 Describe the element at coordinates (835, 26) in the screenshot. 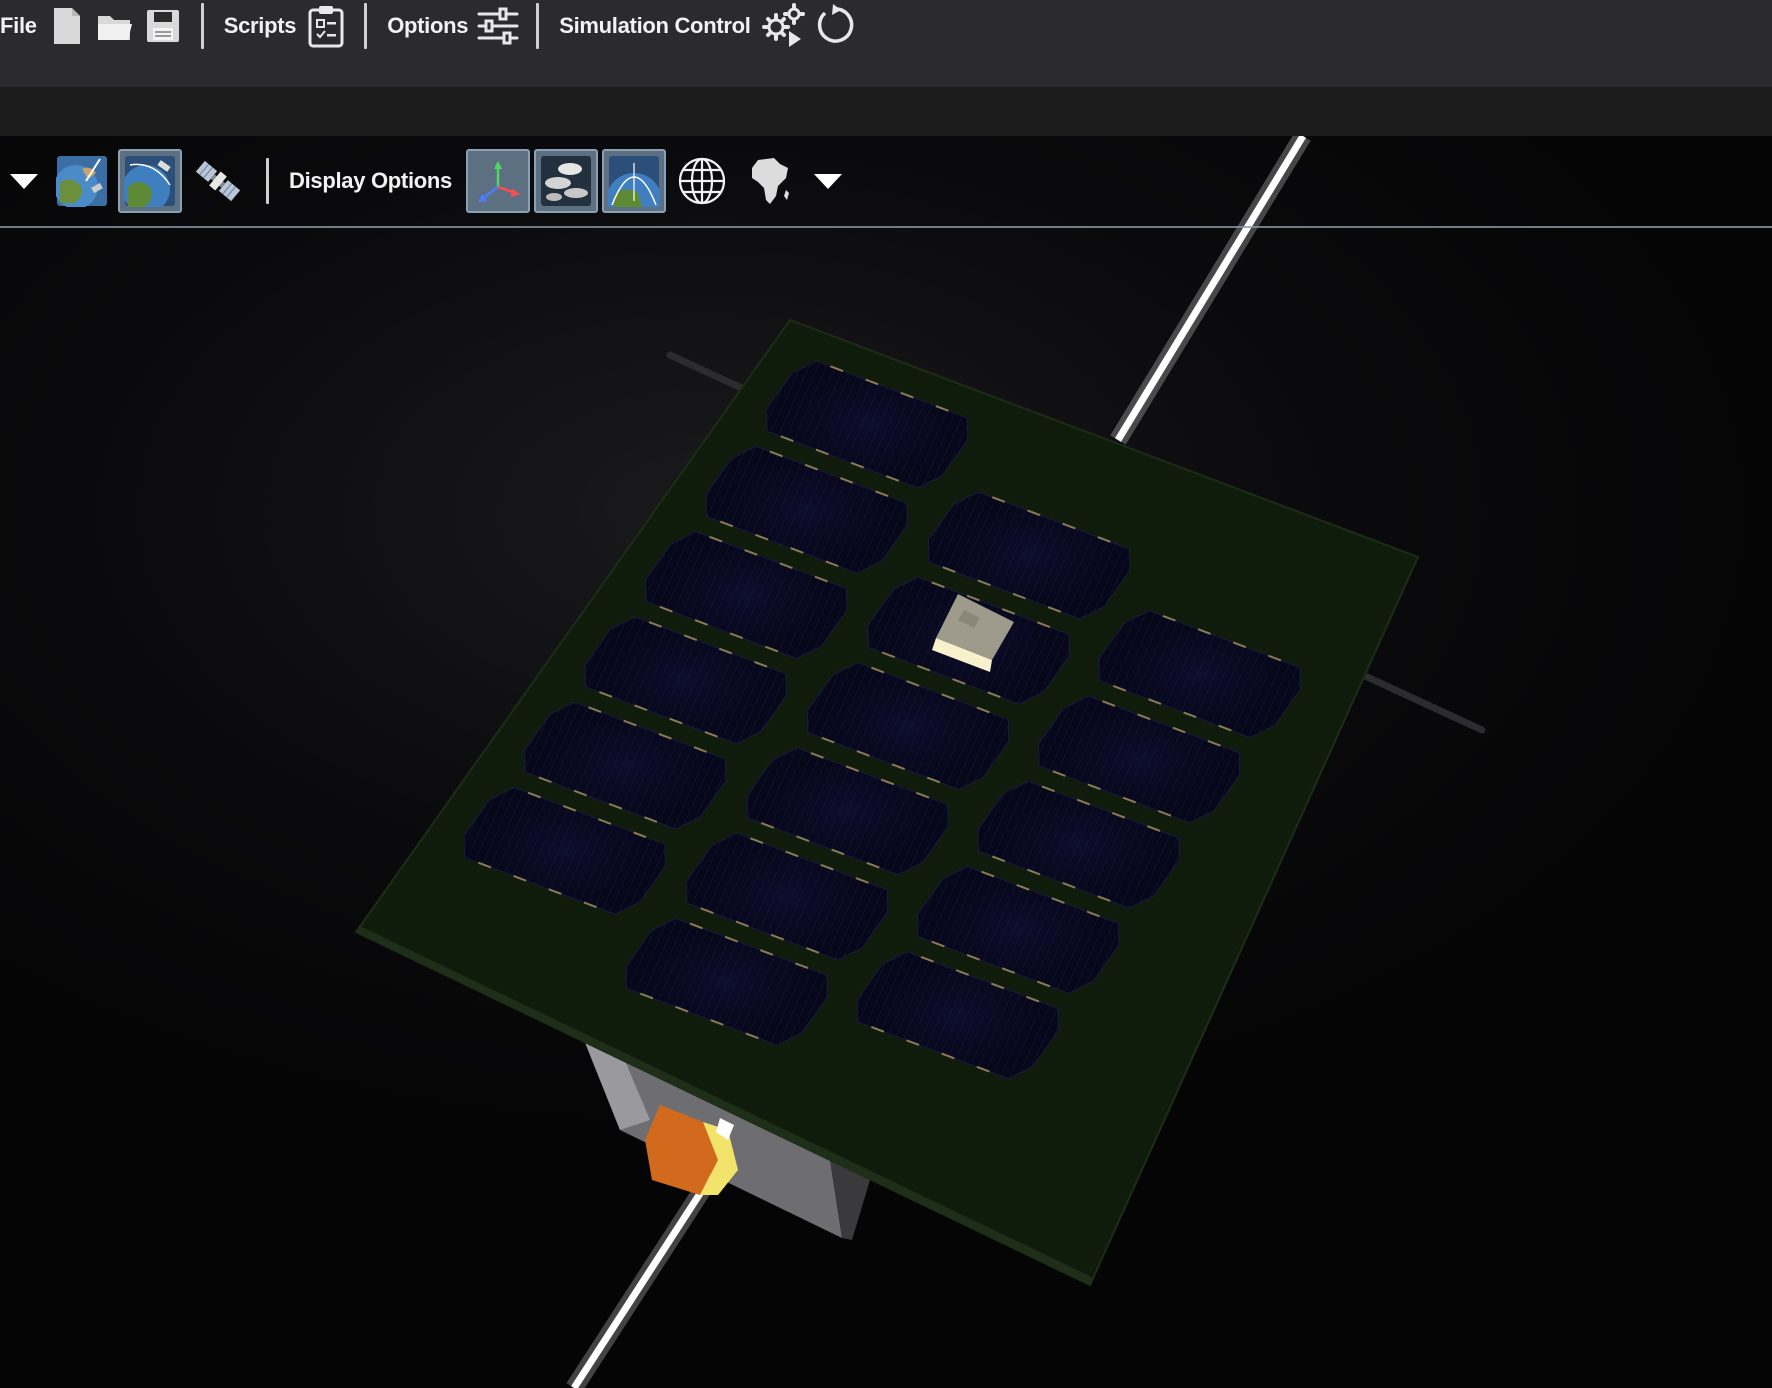

I see `reset-icon` at that location.